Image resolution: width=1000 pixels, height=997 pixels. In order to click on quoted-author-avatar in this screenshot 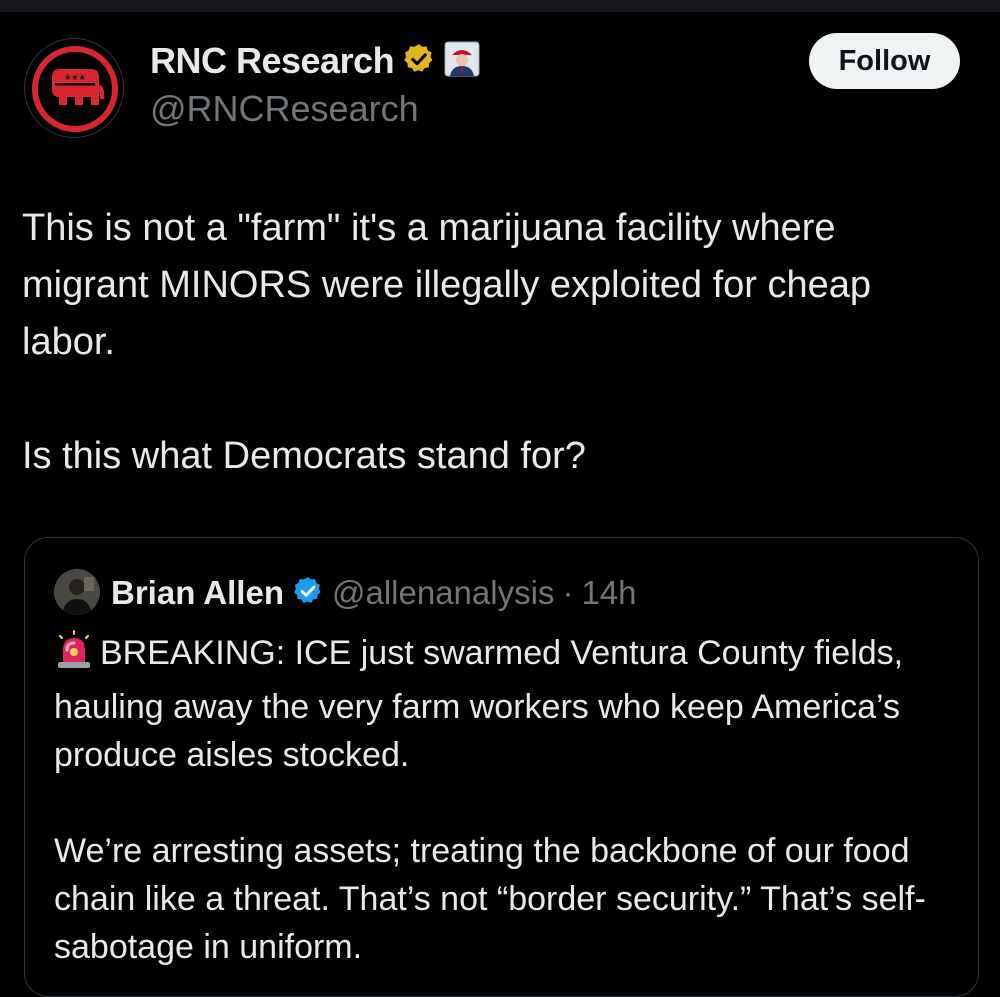, I will do `click(77, 592)`.